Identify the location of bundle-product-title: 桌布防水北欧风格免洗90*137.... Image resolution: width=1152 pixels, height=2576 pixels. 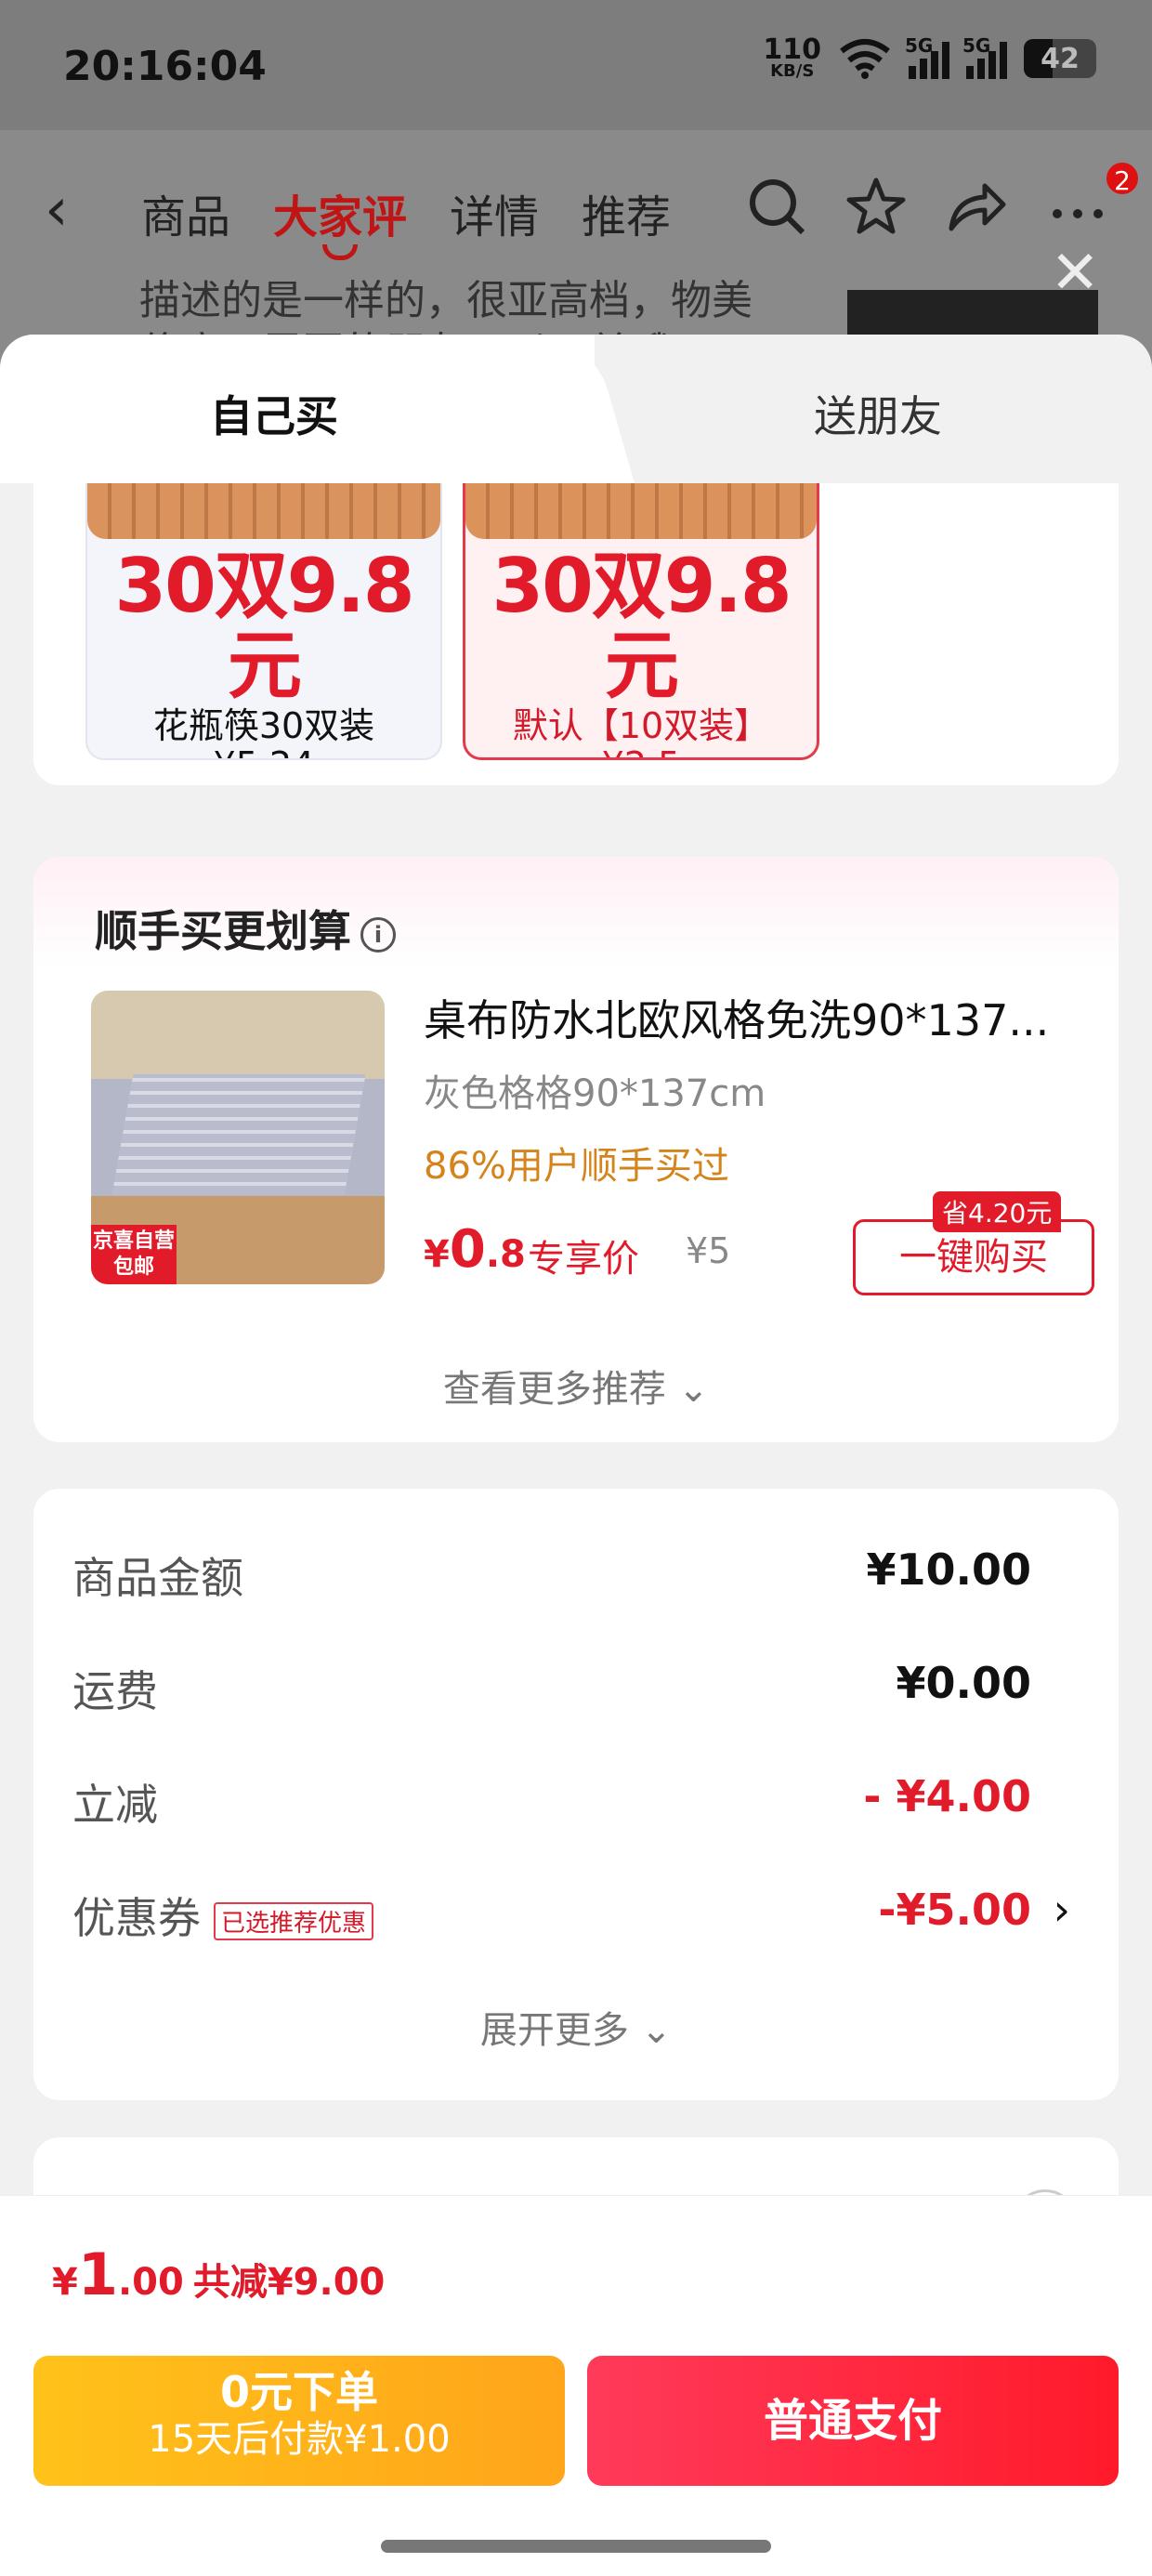
(758, 1017).